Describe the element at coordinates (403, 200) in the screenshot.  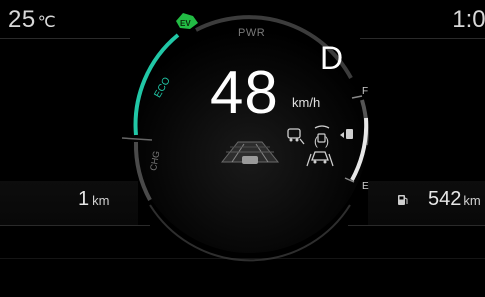
I see `fuel-pump-icon` at that location.